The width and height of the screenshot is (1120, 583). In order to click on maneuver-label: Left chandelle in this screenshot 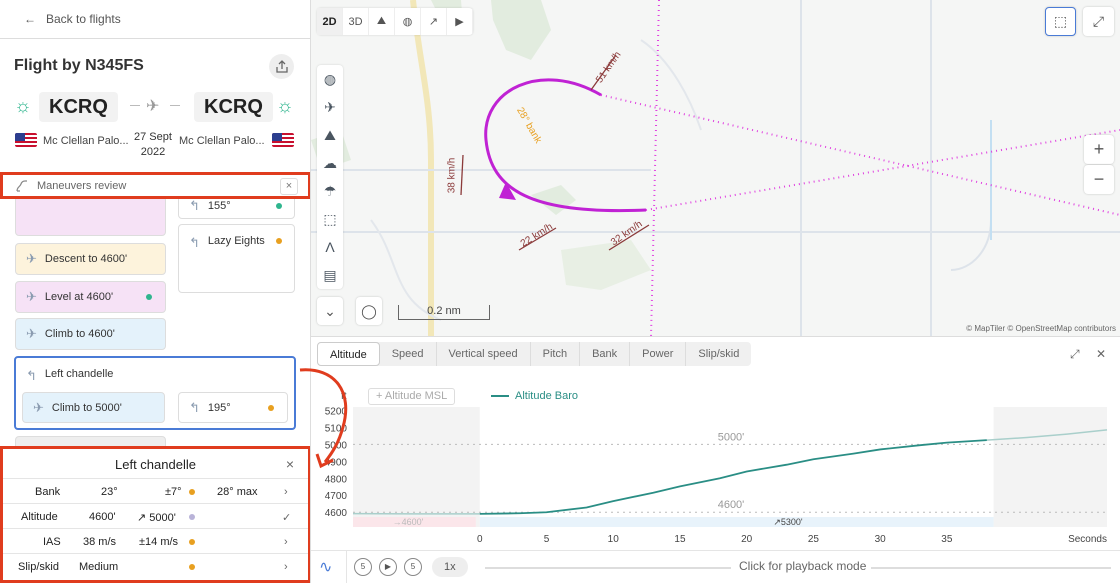, I will do `click(79, 374)`.